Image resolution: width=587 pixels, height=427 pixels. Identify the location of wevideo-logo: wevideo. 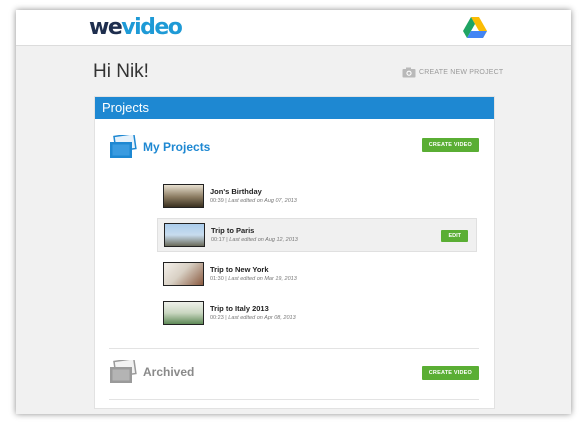
(136, 28).